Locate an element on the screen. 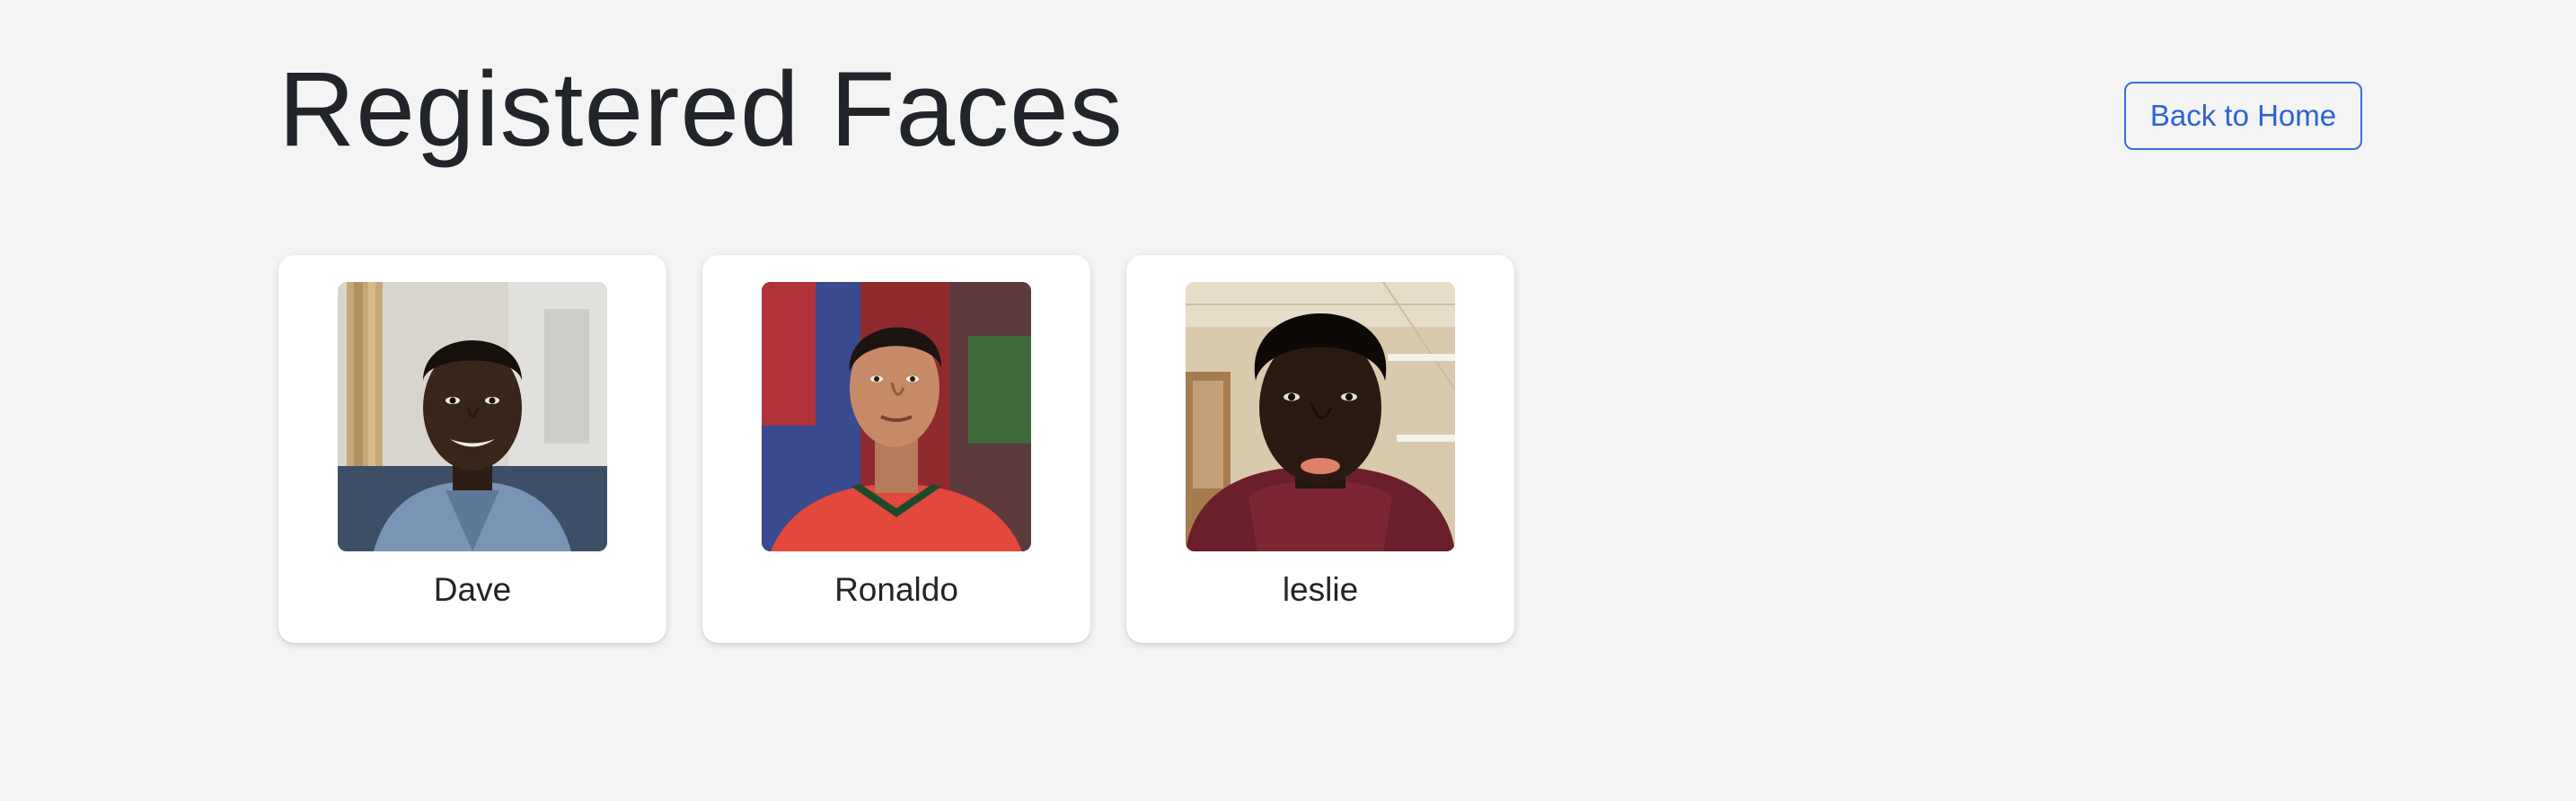 This screenshot has width=2576, height=801. face-card-leslie: leslie is located at coordinates (1320, 449).